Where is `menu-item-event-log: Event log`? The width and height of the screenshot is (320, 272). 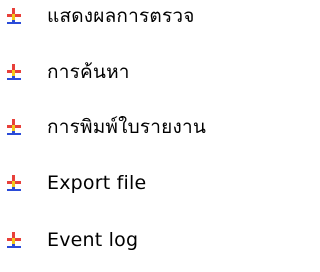 menu-item-event-log: Event log is located at coordinates (136, 244).